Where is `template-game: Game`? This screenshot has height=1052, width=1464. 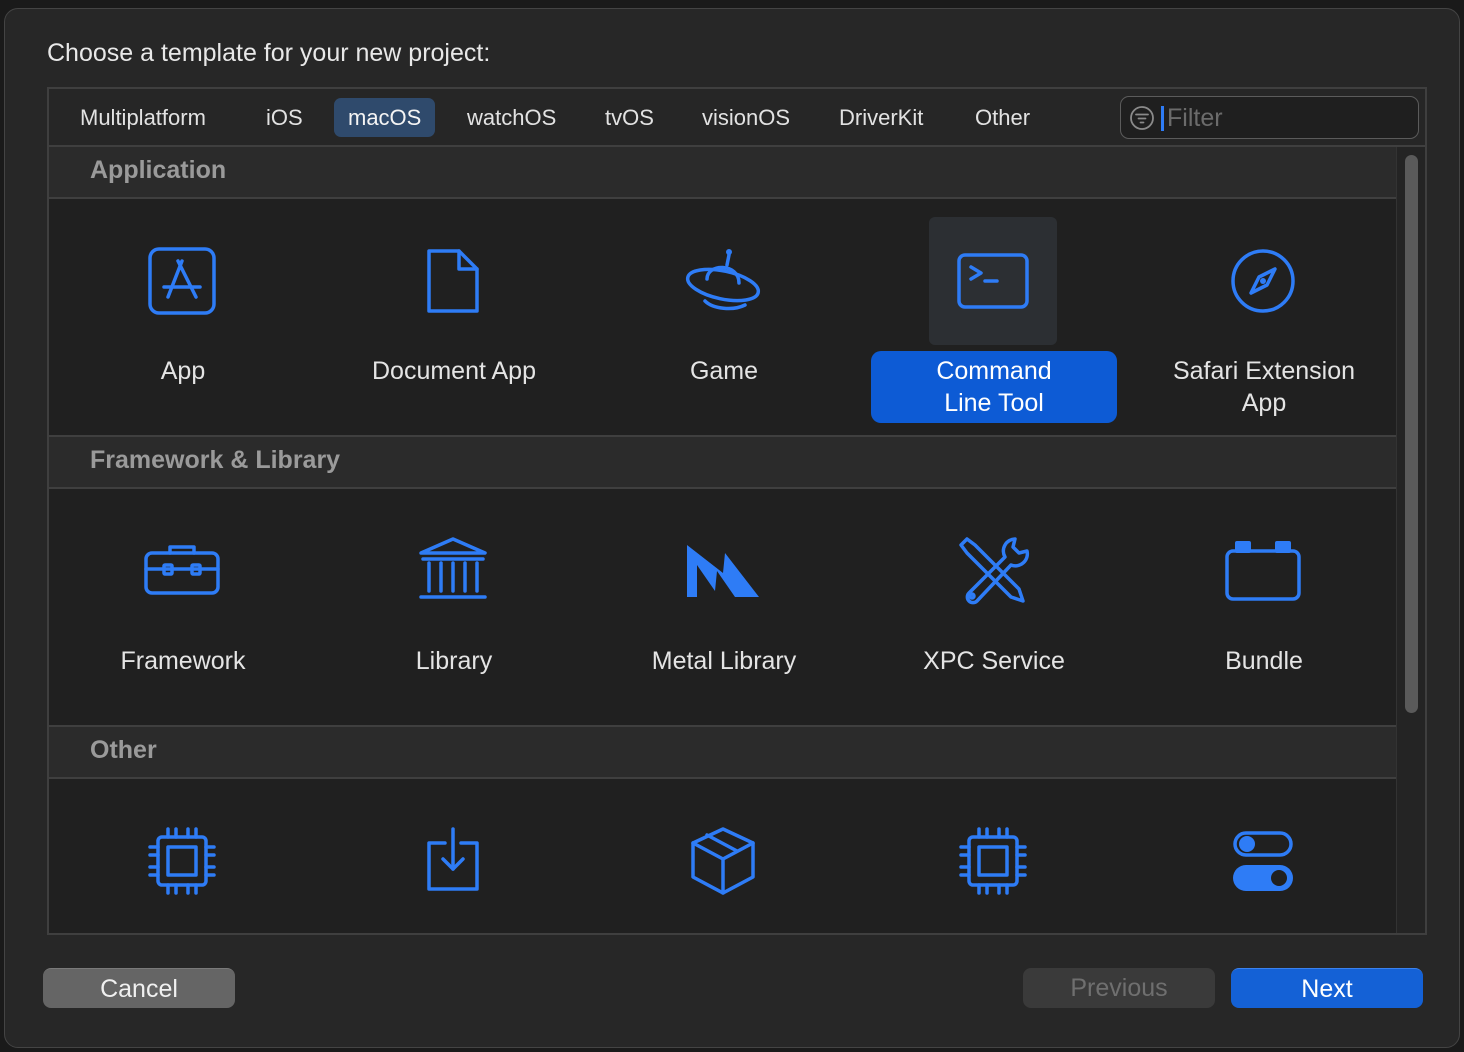
template-game: Game is located at coordinates (724, 327).